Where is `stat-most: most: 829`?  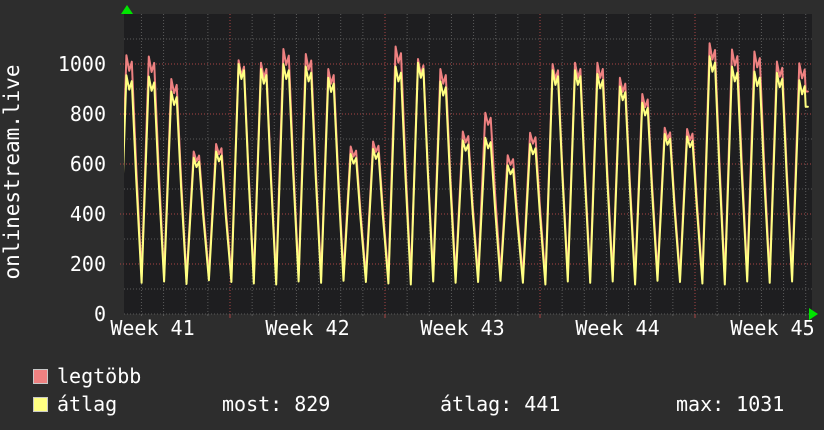 stat-most: most: 829 is located at coordinates (276, 404).